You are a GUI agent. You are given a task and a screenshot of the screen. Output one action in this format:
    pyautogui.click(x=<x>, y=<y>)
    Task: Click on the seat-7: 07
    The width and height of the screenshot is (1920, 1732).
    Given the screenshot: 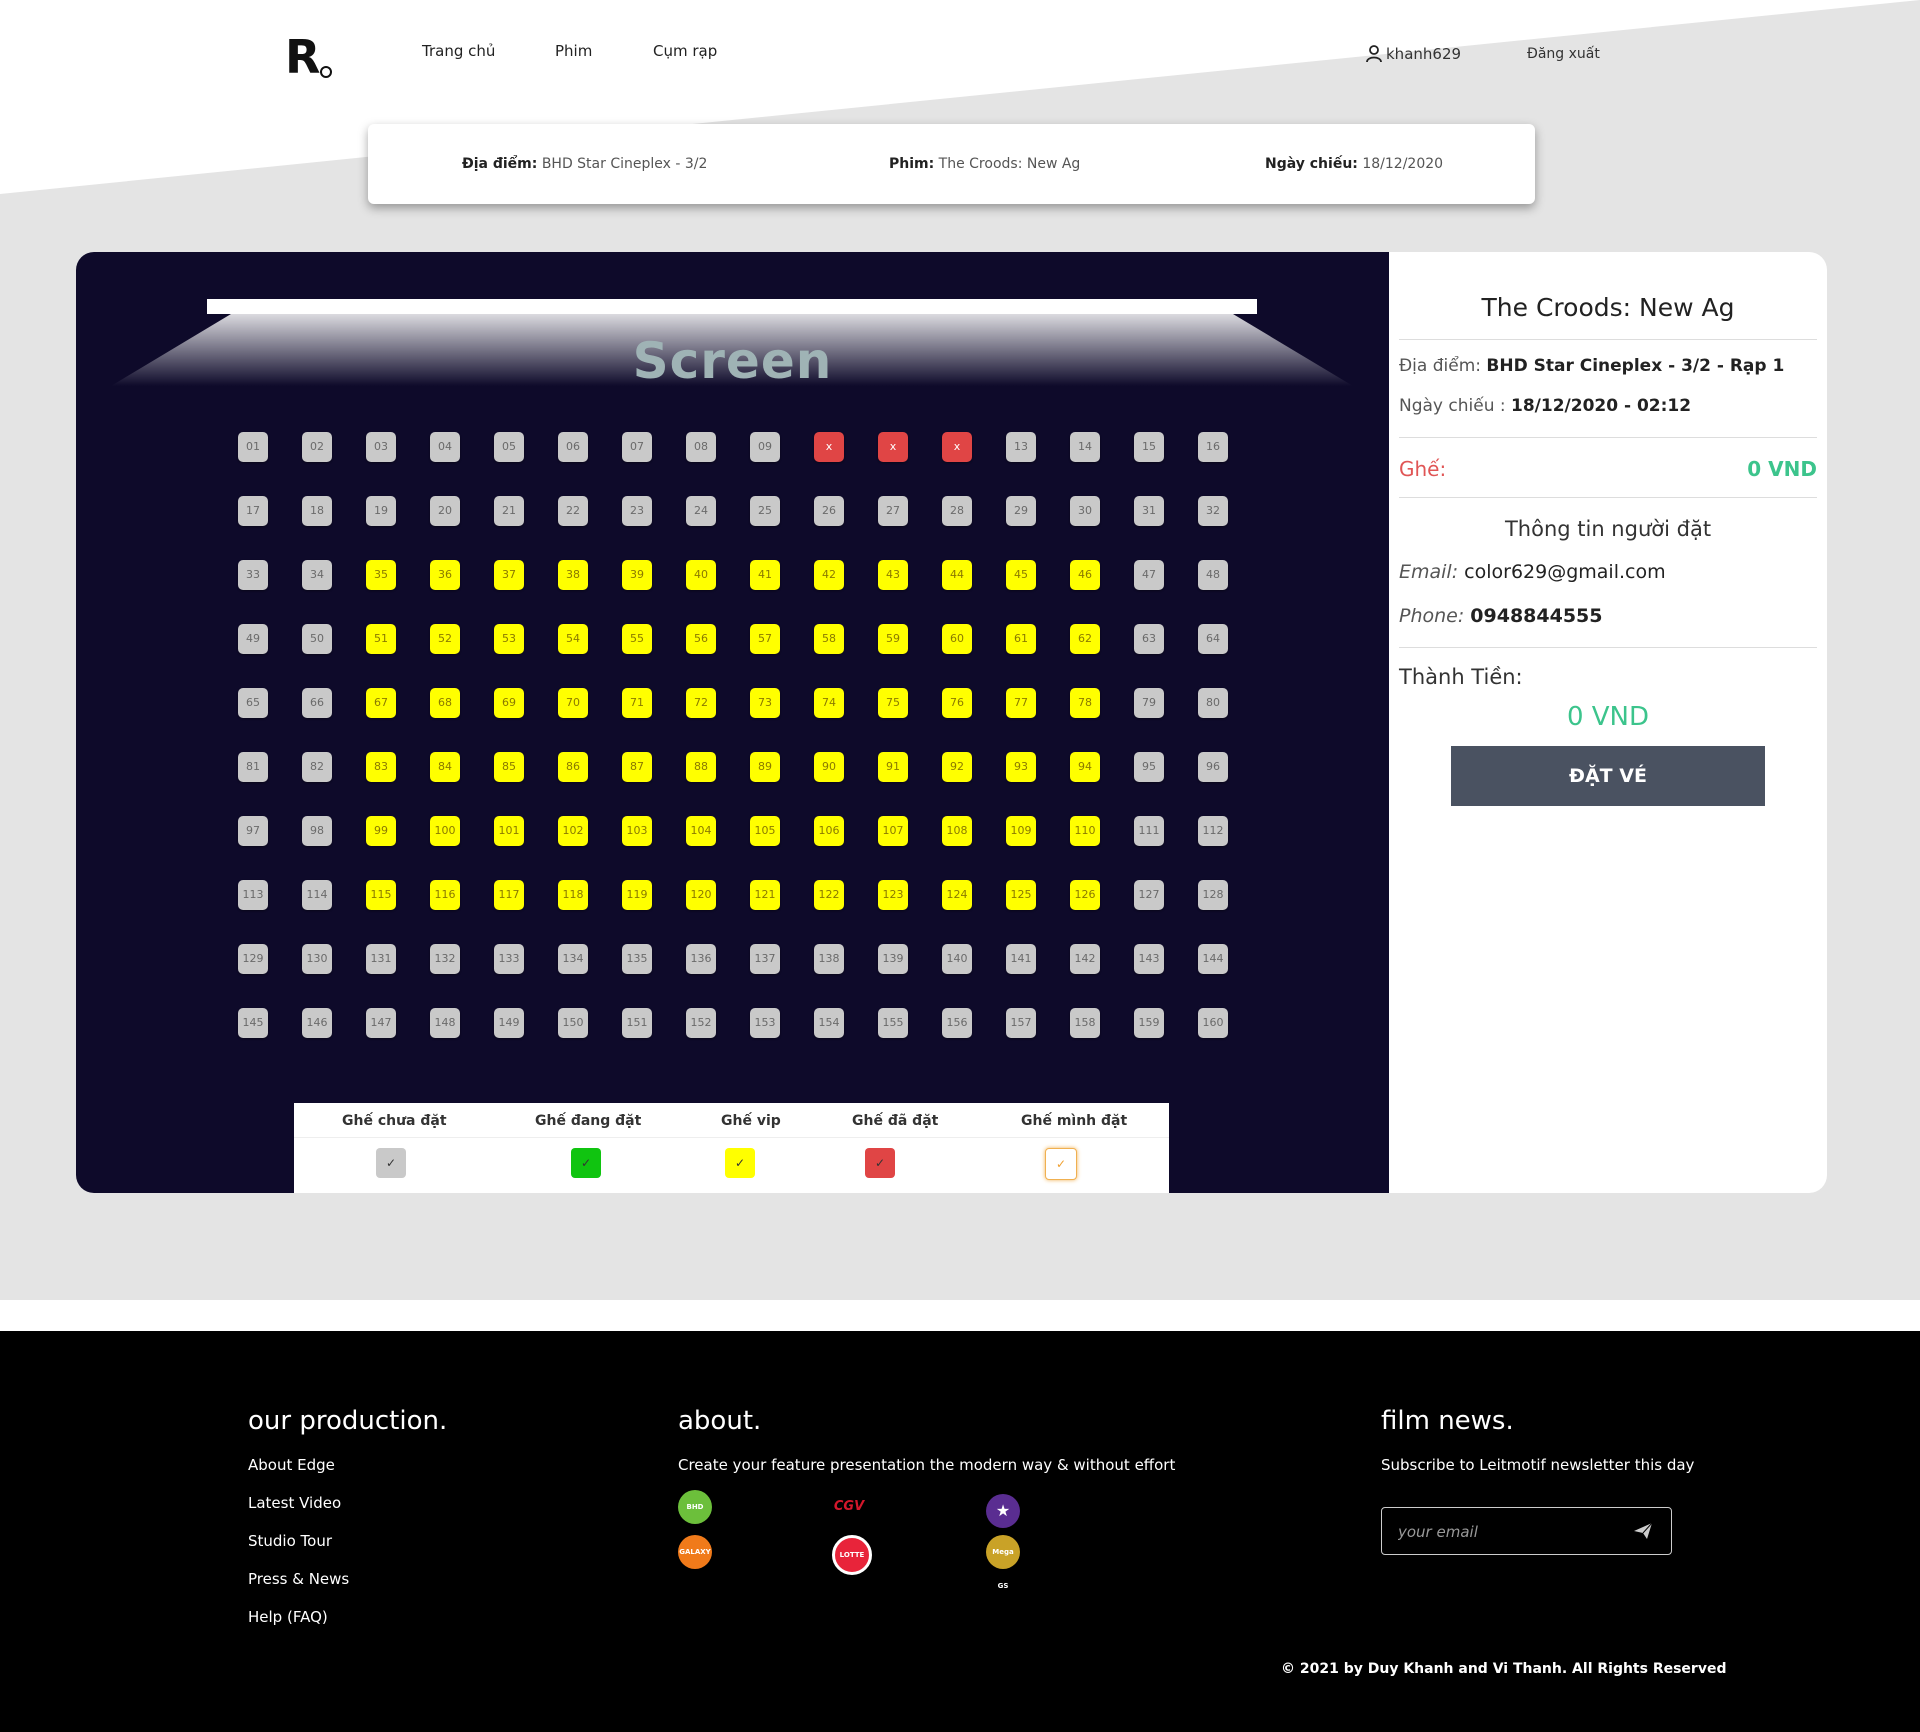 What is the action you would take?
    pyautogui.click(x=637, y=447)
    